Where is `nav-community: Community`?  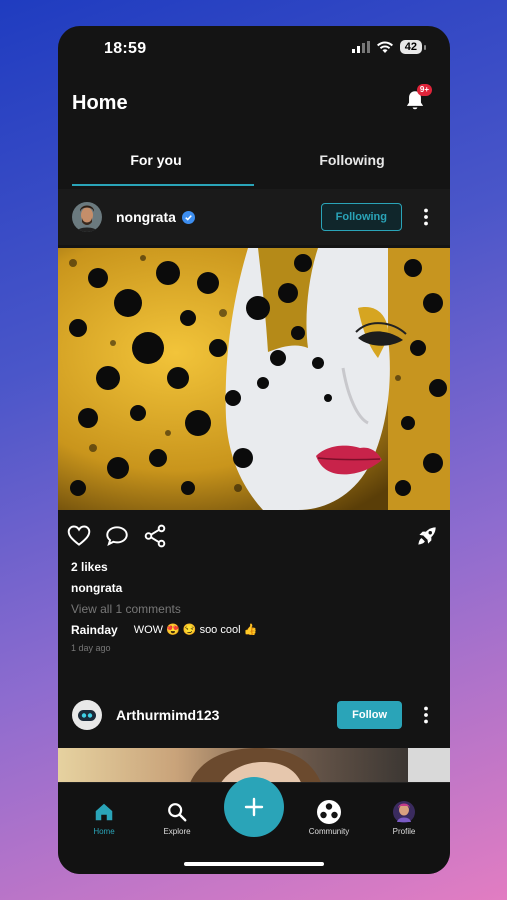
nav-community: Community is located at coordinates (329, 817).